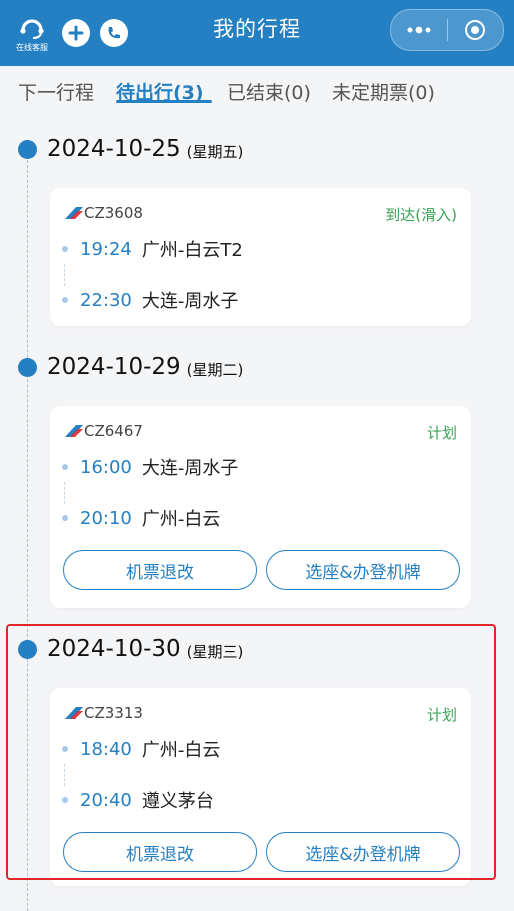 This screenshot has height=911, width=514. What do you see at coordinates (441, 433) in the screenshot?
I see `flight-status: 计划` at bounding box center [441, 433].